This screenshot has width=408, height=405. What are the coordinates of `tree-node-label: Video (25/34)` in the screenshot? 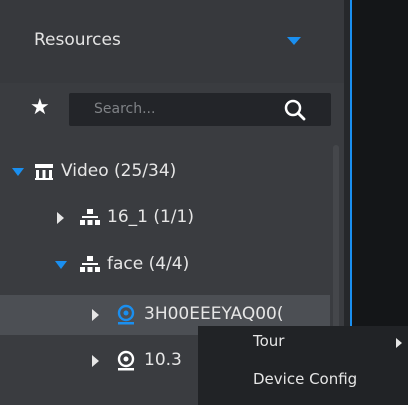 It's located at (119, 171).